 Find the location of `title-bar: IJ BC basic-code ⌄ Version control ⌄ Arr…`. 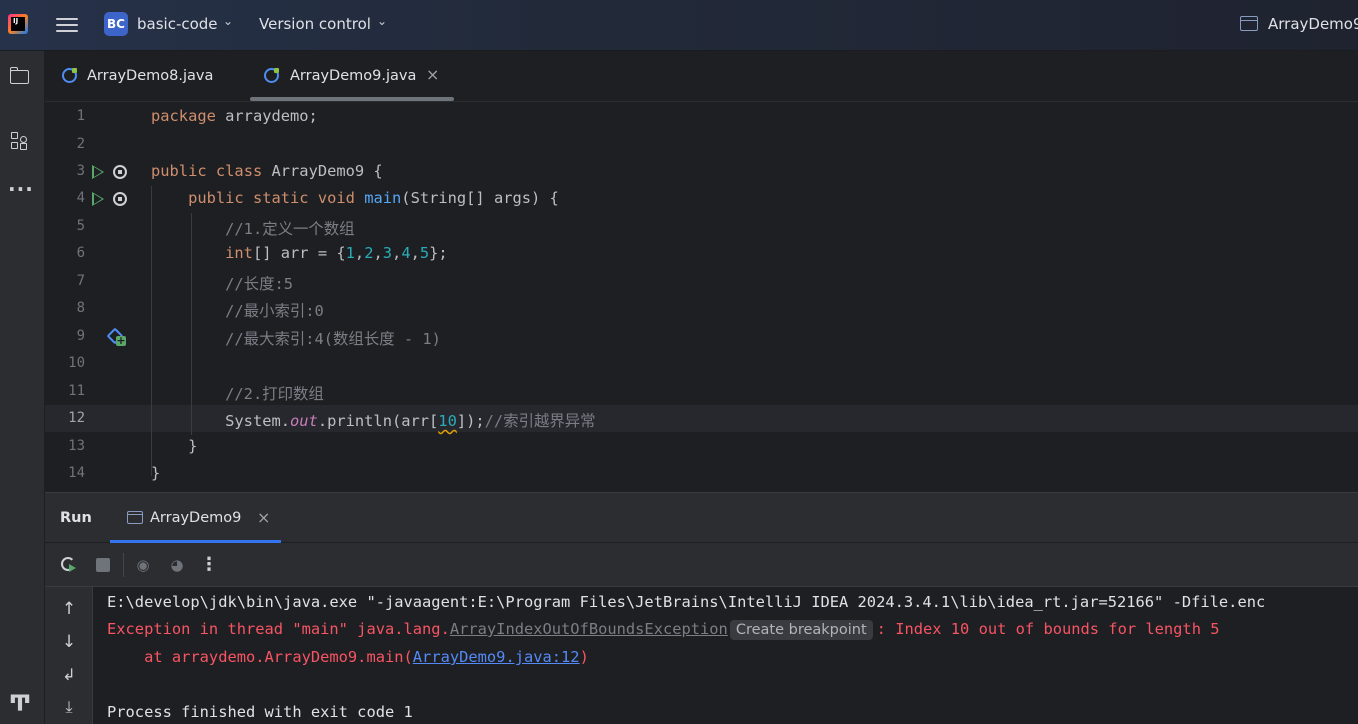

title-bar: IJ BC basic-code ⌄ Version control ⌄ Arr… is located at coordinates (679, 25).